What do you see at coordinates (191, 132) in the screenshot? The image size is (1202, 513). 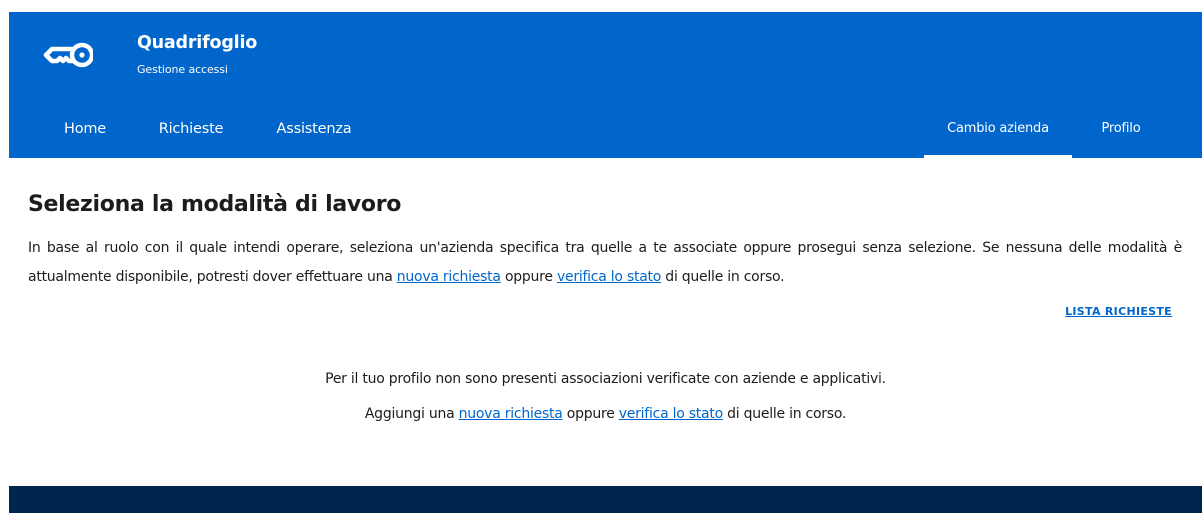 I see `nav-richieste: Richieste` at bounding box center [191, 132].